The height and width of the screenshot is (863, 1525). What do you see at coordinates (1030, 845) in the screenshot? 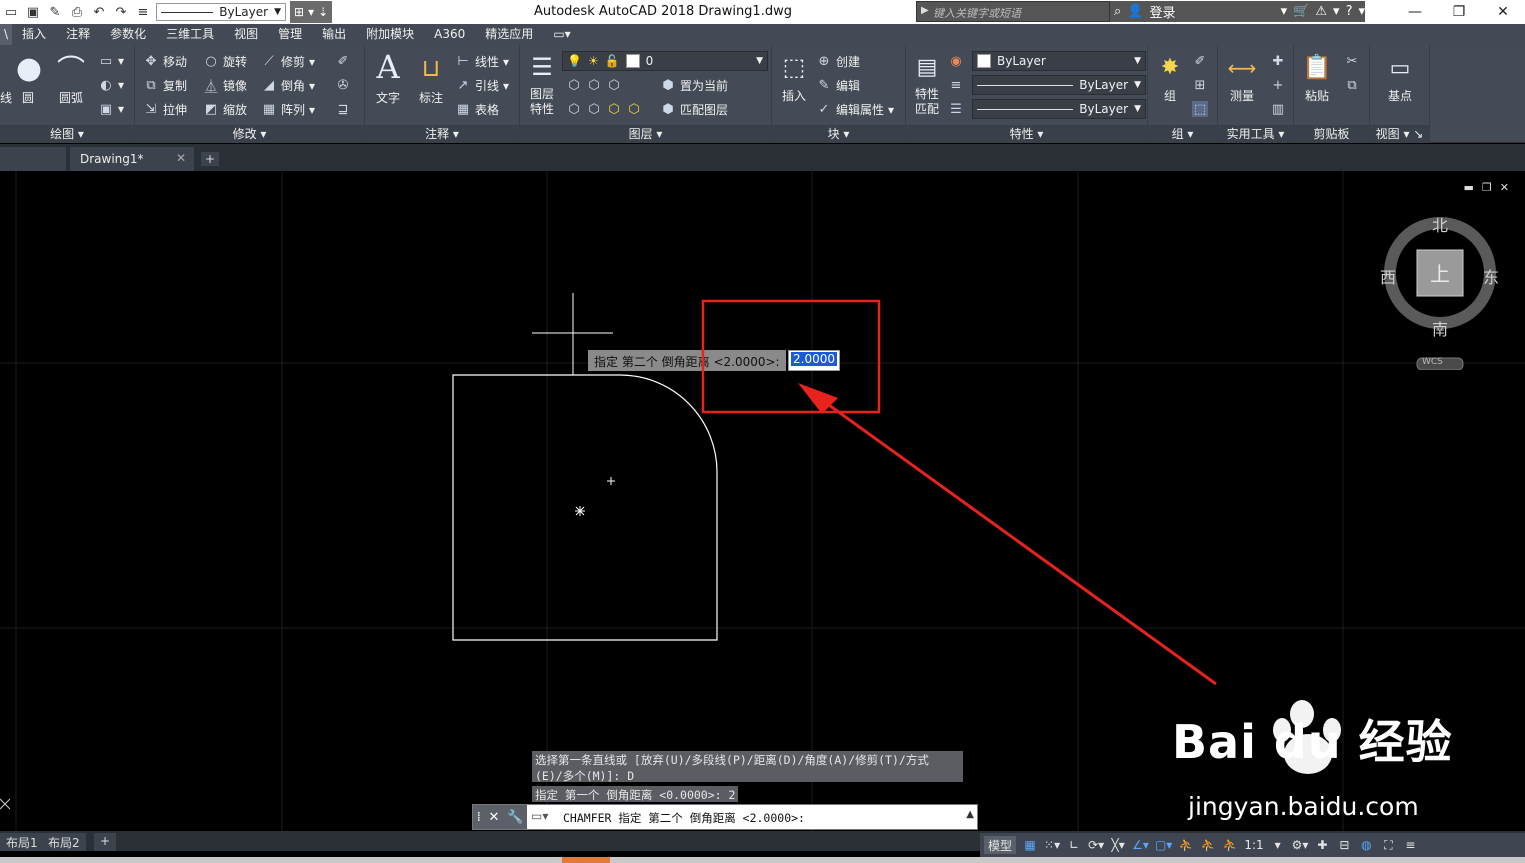
I see `grid-icon: ▦` at bounding box center [1030, 845].